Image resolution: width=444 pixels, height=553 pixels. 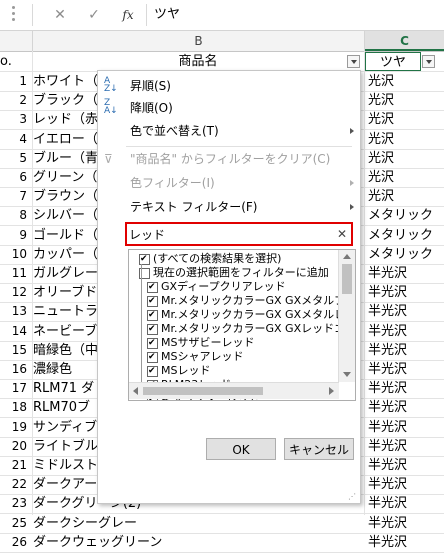 What do you see at coordinates (15, 388) in the screenshot?
I see `row-number: 17` at bounding box center [15, 388].